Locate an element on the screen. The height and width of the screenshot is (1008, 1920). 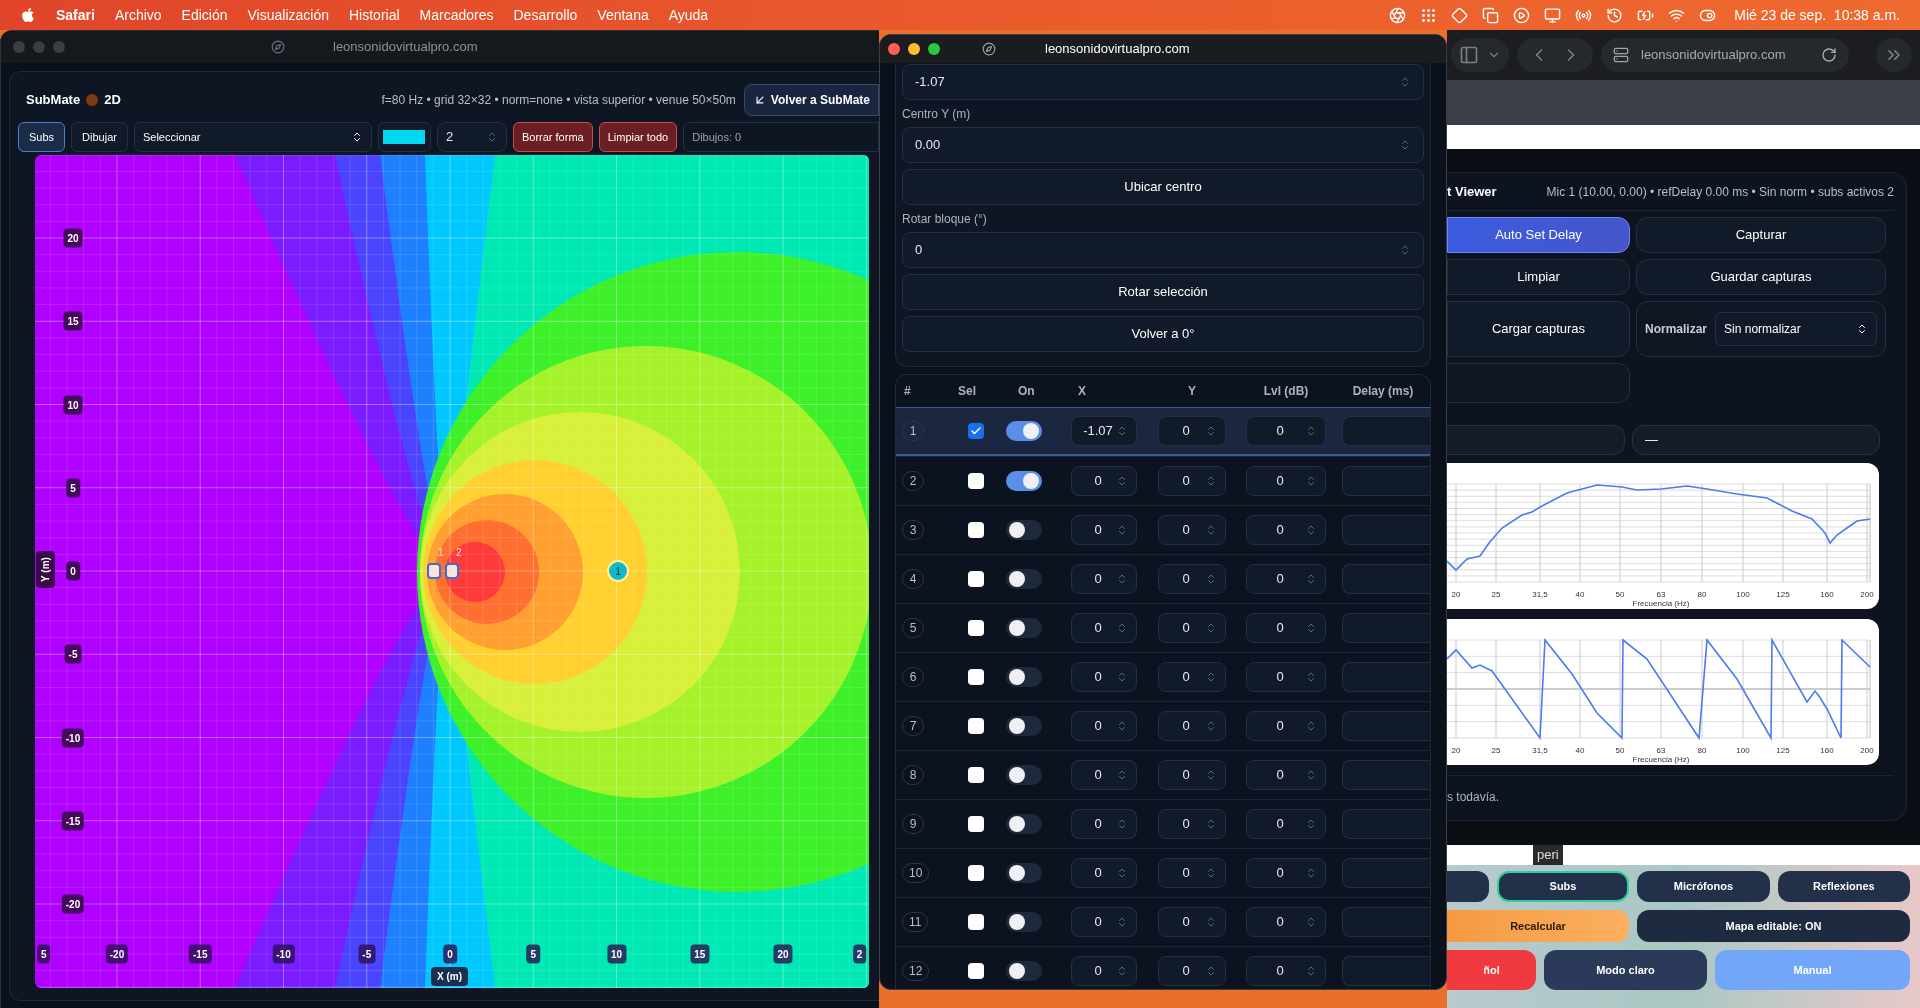
back-button: Volver a SubMate is located at coordinates (811, 100).